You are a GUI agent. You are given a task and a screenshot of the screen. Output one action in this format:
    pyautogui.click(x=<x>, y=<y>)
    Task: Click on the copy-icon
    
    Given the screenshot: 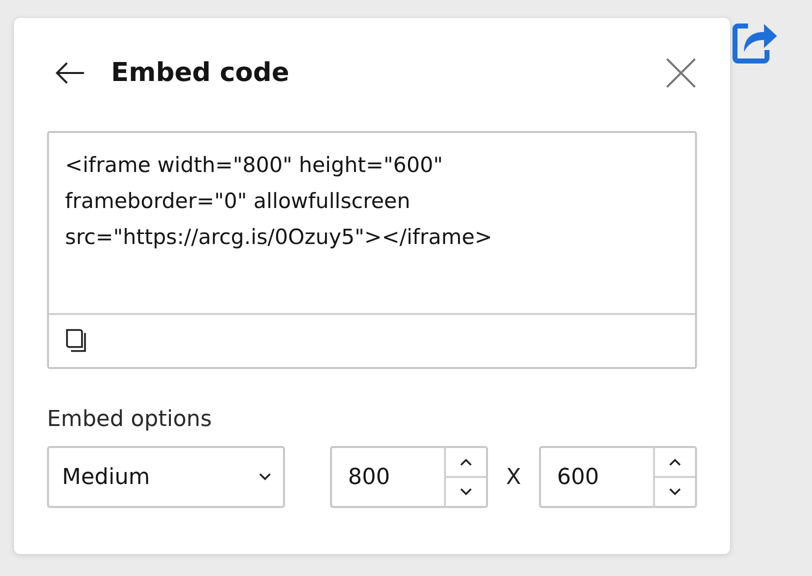 What is the action you would take?
    pyautogui.click(x=76, y=341)
    